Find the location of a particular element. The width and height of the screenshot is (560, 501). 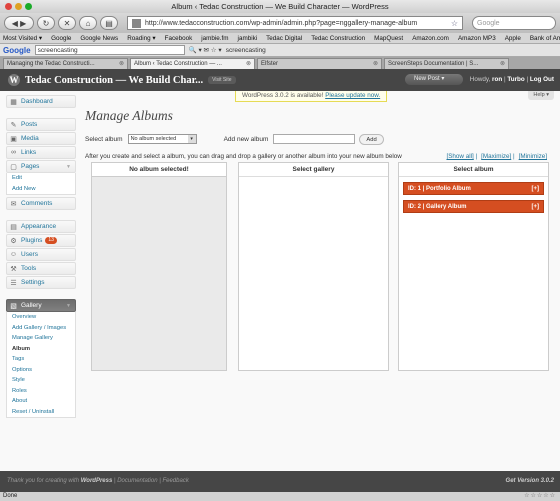

links-icon: ∞ is located at coordinates (13, 152).